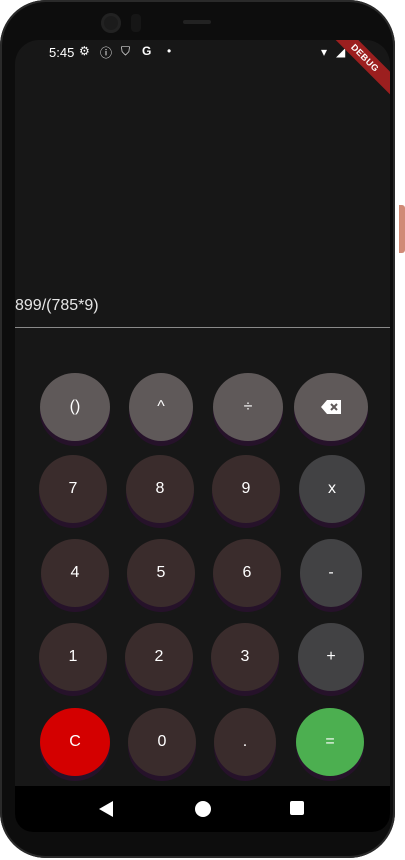  What do you see at coordinates (84, 51) in the screenshot?
I see `gear-icon: ⚙` at bounding box center [84, 51].